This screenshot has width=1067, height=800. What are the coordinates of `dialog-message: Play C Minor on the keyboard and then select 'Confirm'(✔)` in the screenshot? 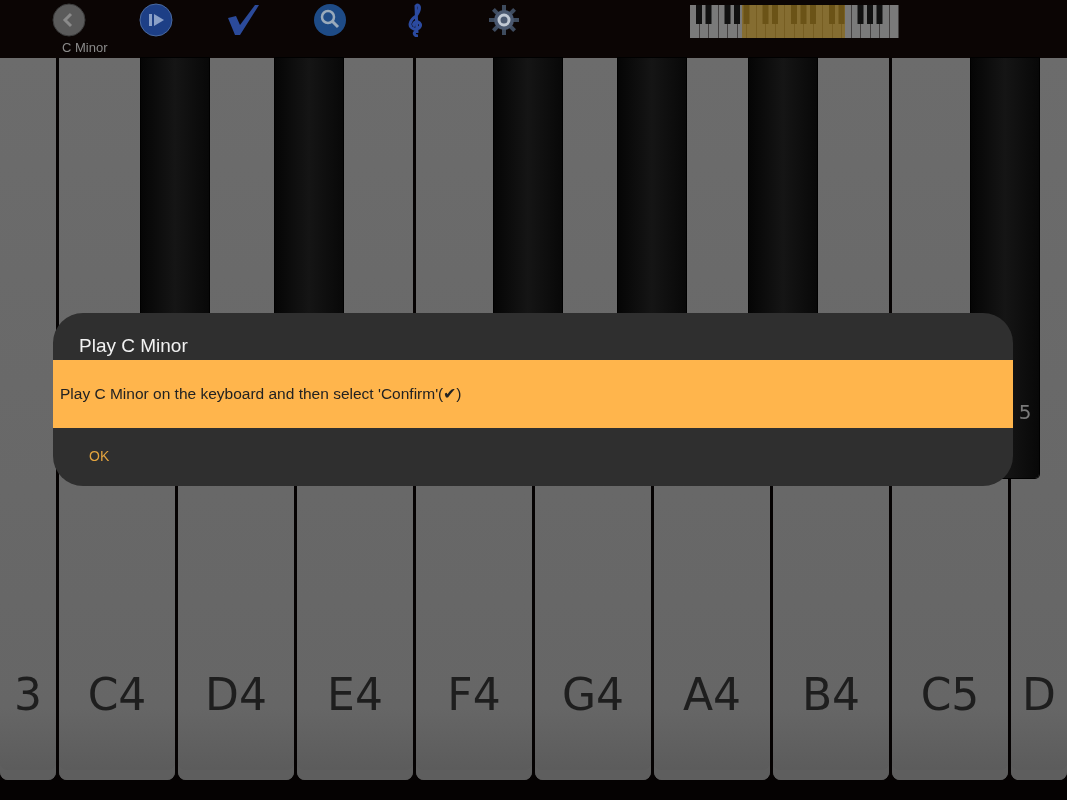 It's located at (533, 394).